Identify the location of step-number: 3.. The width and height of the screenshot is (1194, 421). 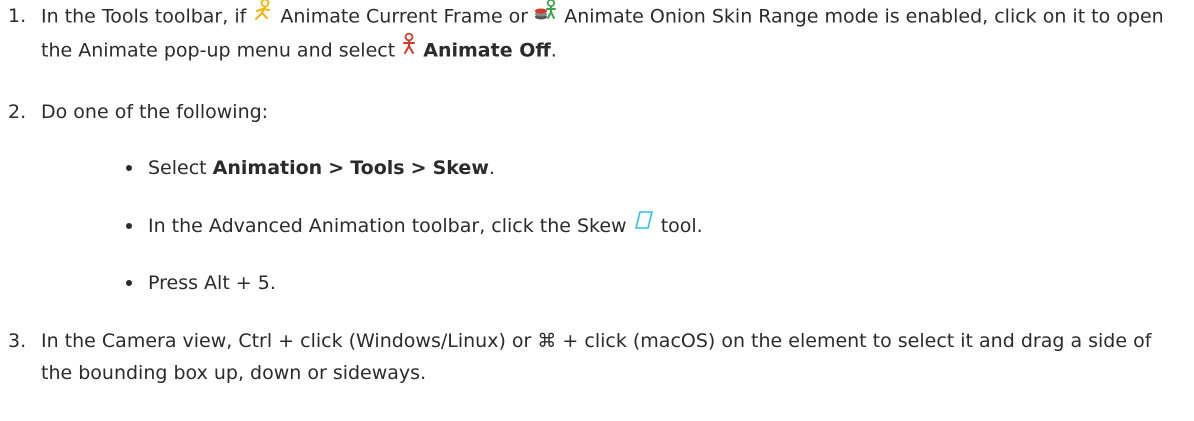
(17, 341).